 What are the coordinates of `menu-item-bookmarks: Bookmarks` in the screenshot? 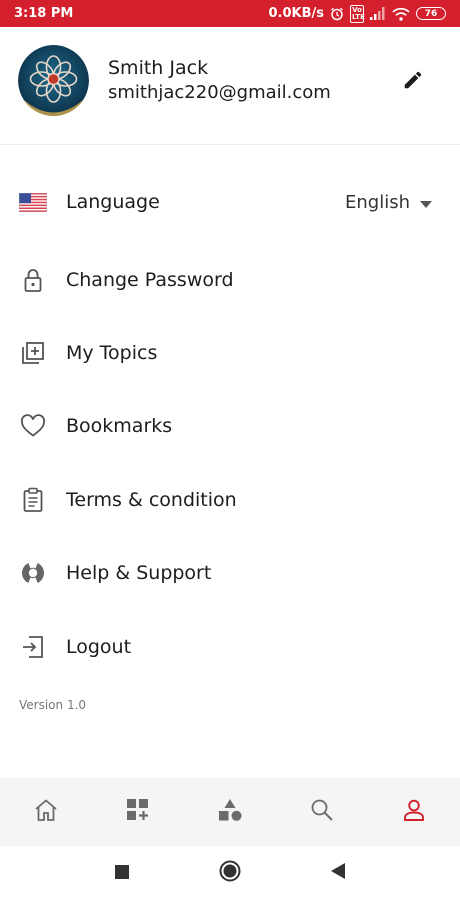 It's located at (230, 426).